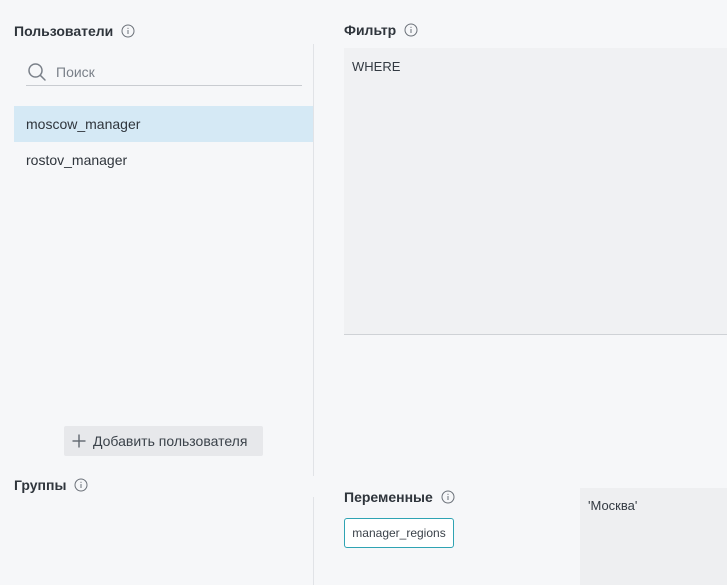 The width and height of the screenshot is (727, 585). I want to click on filter-section-header: Фильтр, so click(381, 30).